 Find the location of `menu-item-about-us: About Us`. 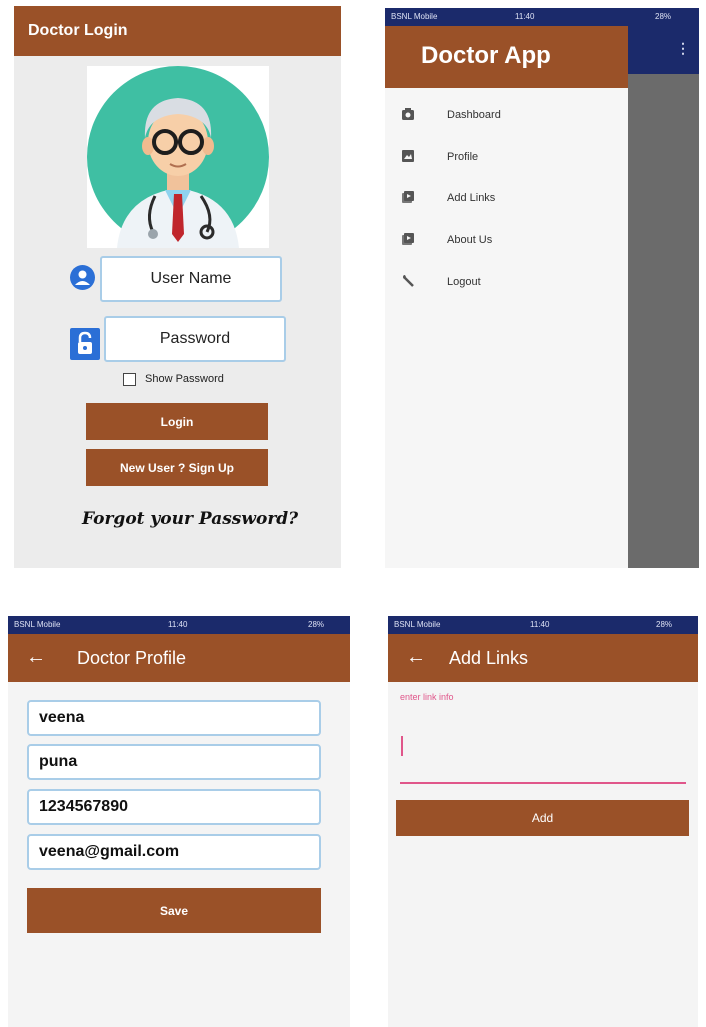

menu-item-about-us: About Us is located at coordinates (506, 242).